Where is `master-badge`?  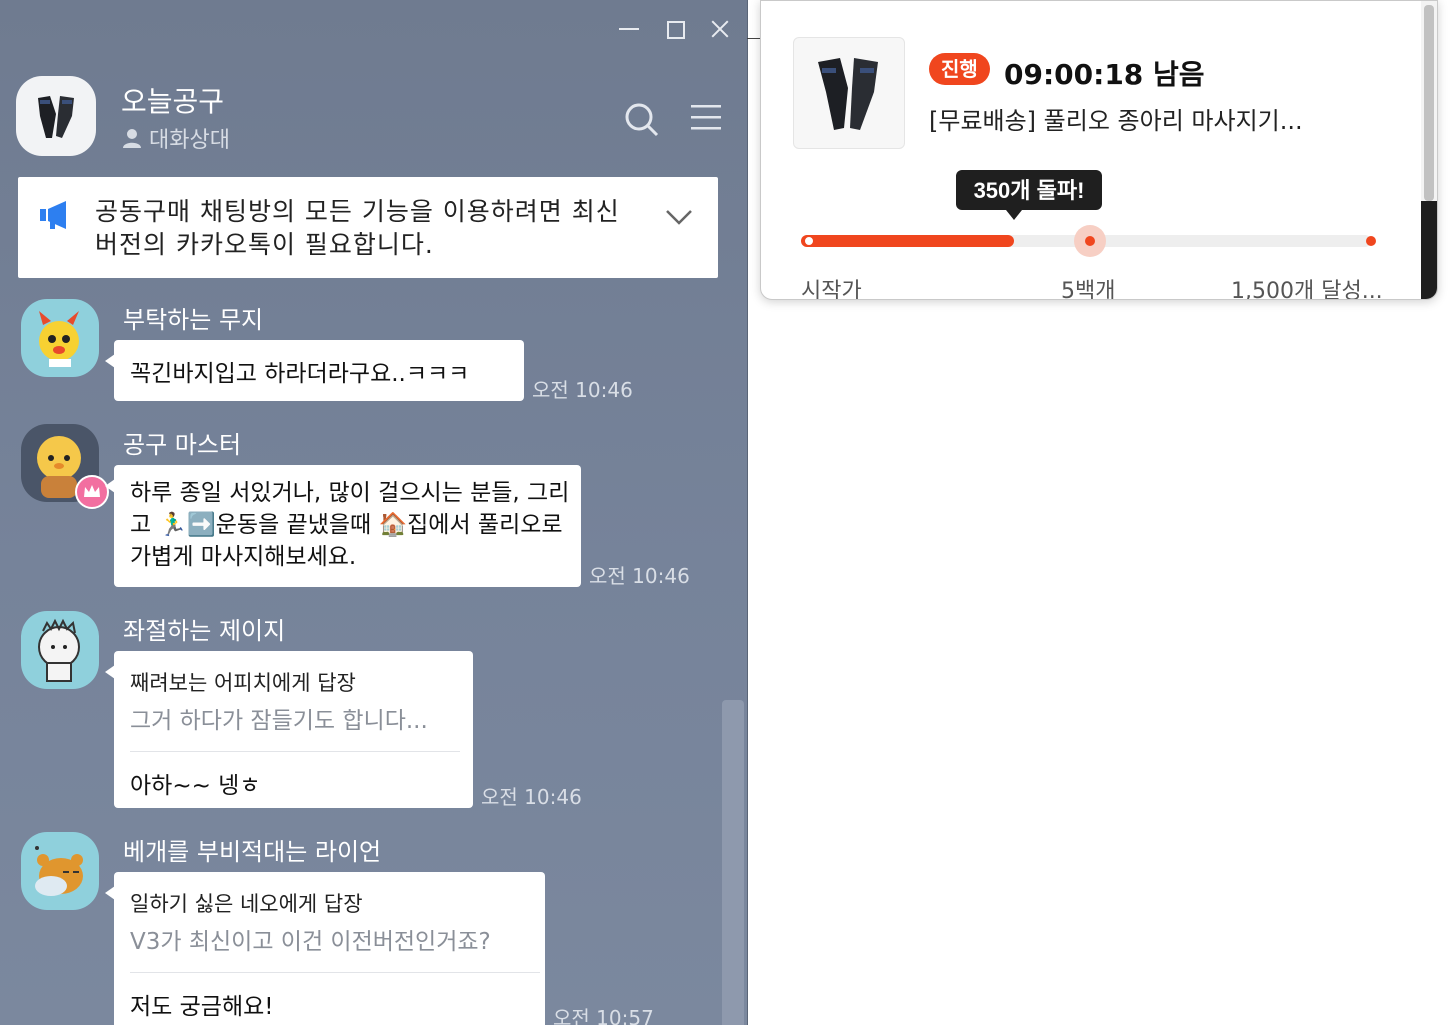 master-badge is located at coordinates (92, 492).